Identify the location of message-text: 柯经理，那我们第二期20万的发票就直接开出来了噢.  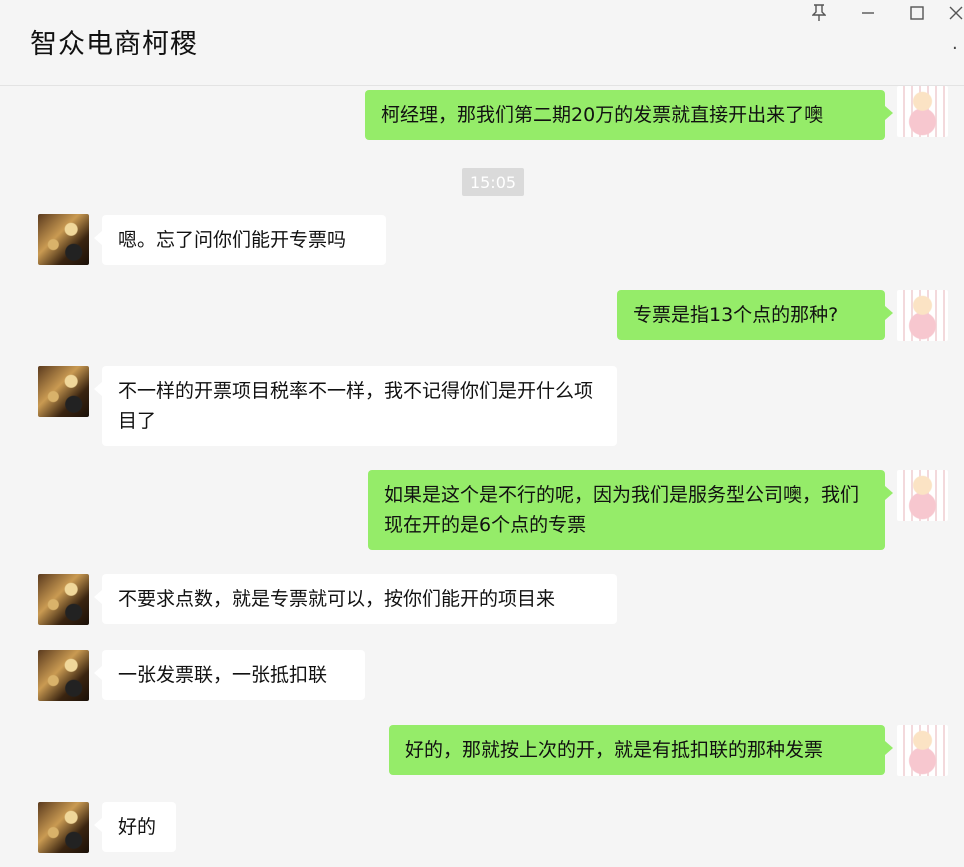
(602, 115).